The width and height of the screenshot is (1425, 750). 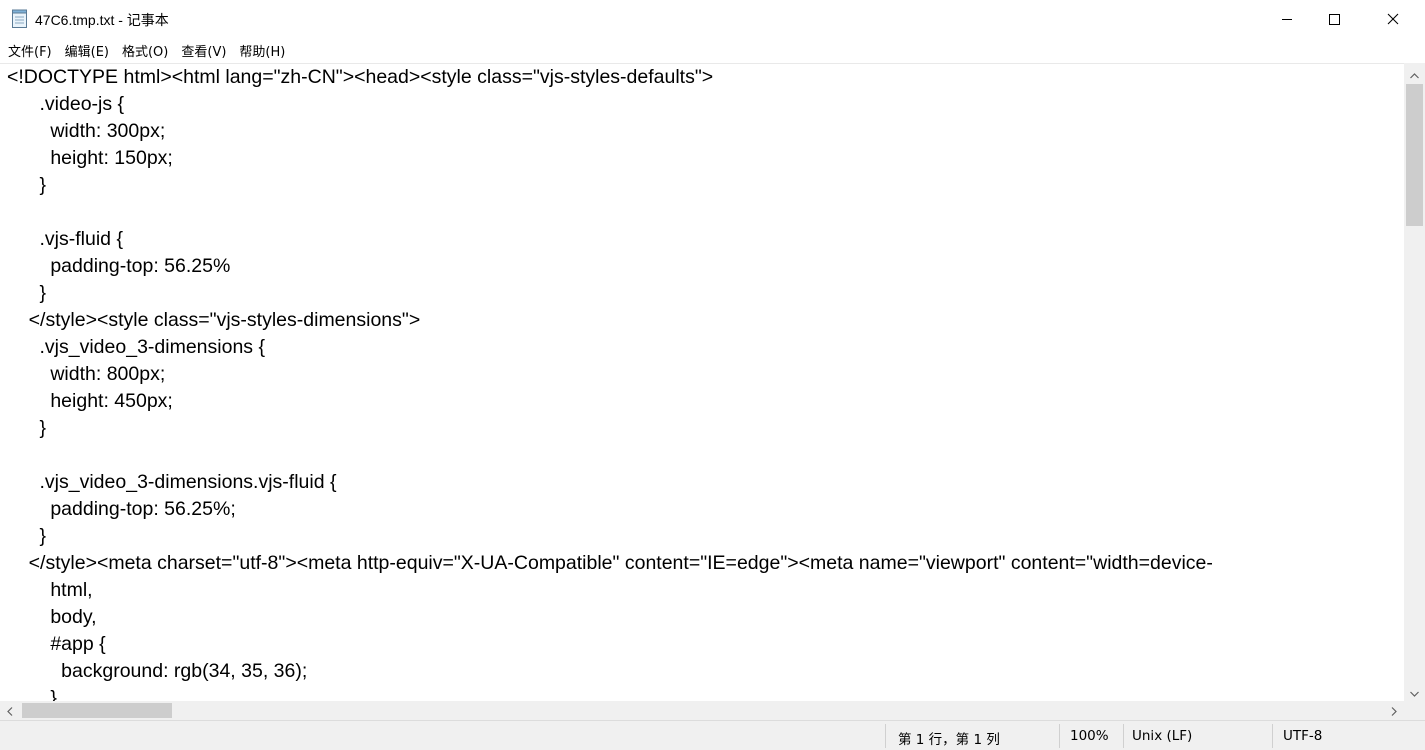 I want to click on editor-line: html,, so click(x=50, y=590).